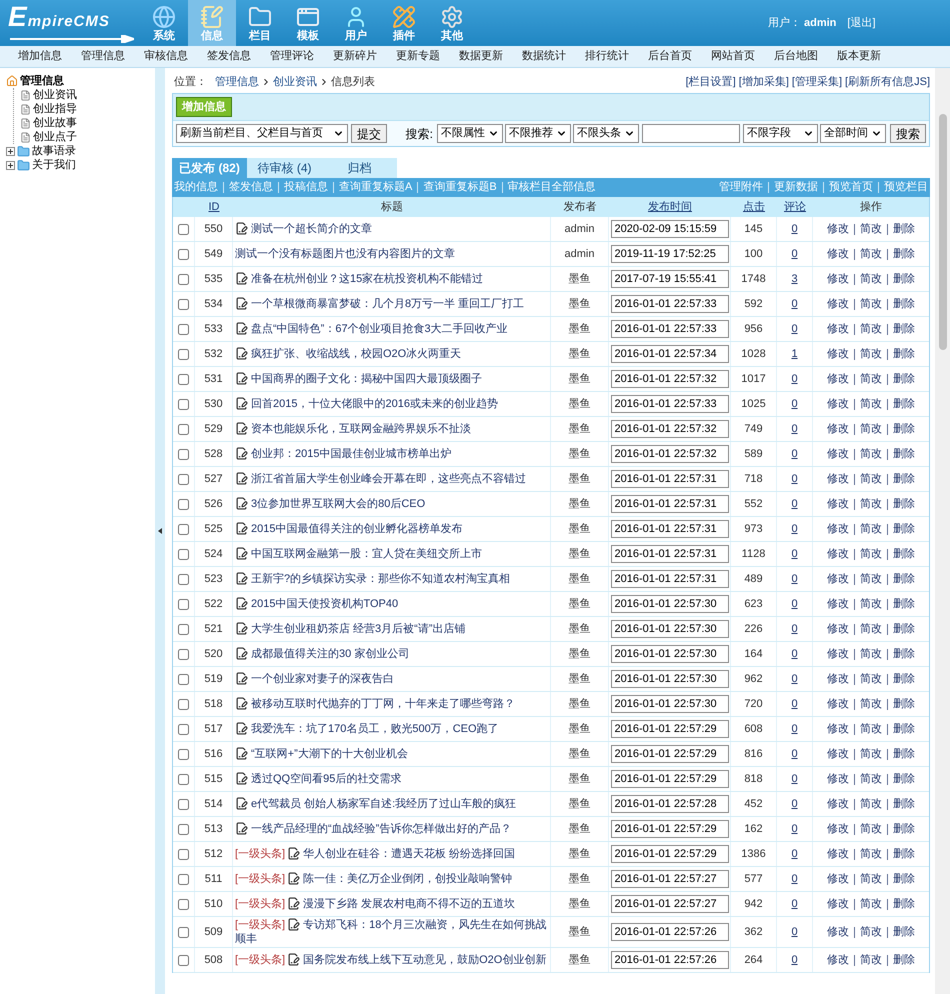  Describe the element at coordinates (358, 554) in the screenshot. I see `title-link: 中国互联网金融第一股：宜人贷在美纽交所上市` at that location.